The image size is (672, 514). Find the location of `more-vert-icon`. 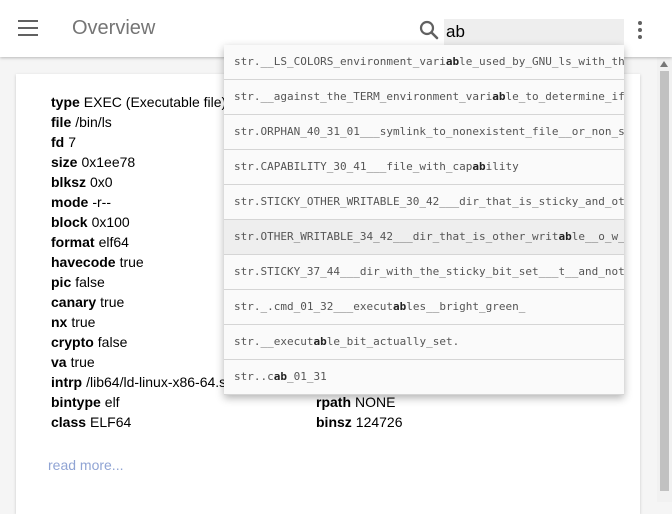

more-vert-icon is located at coordinates (640, 30).